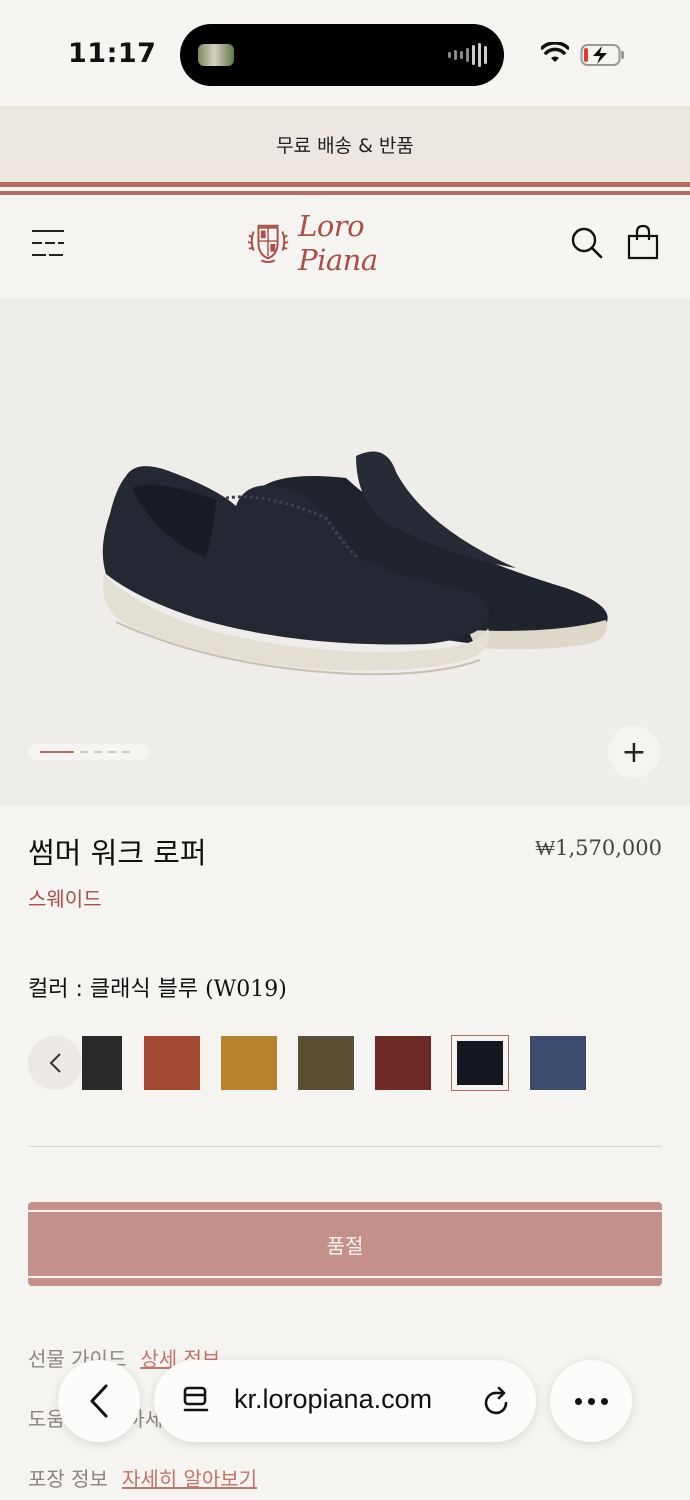 This screenshot has height=1500, width=690. I want to click on color-swatch-black, so click(102, 1063).